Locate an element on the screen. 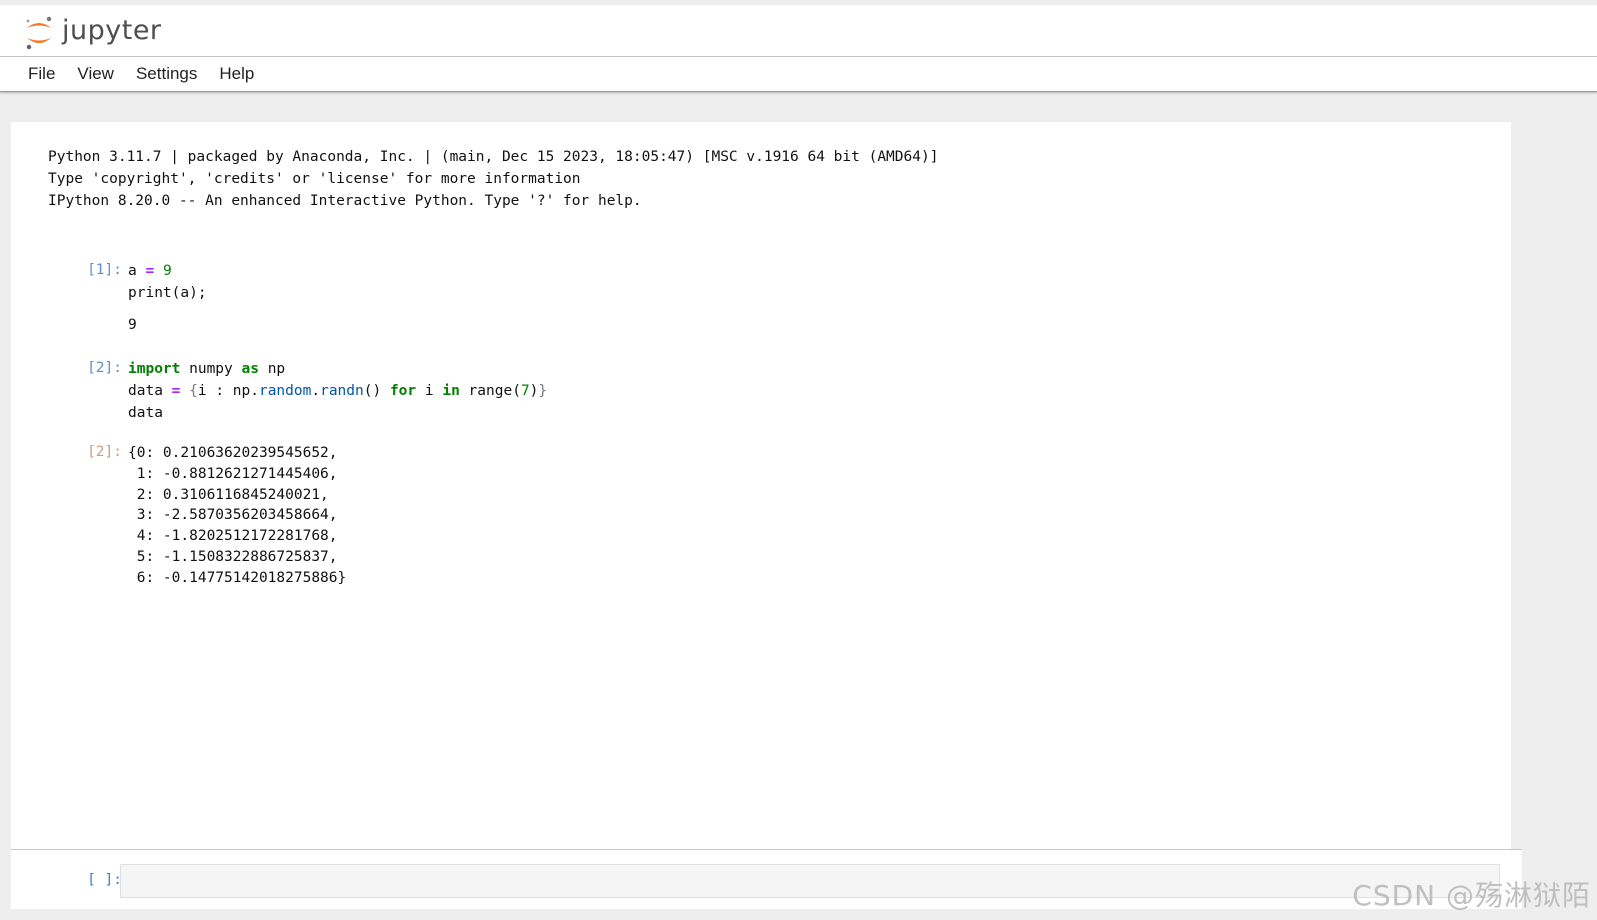  output-line: 4: -1.8202512172281768, is located at coordinates (233, 536).